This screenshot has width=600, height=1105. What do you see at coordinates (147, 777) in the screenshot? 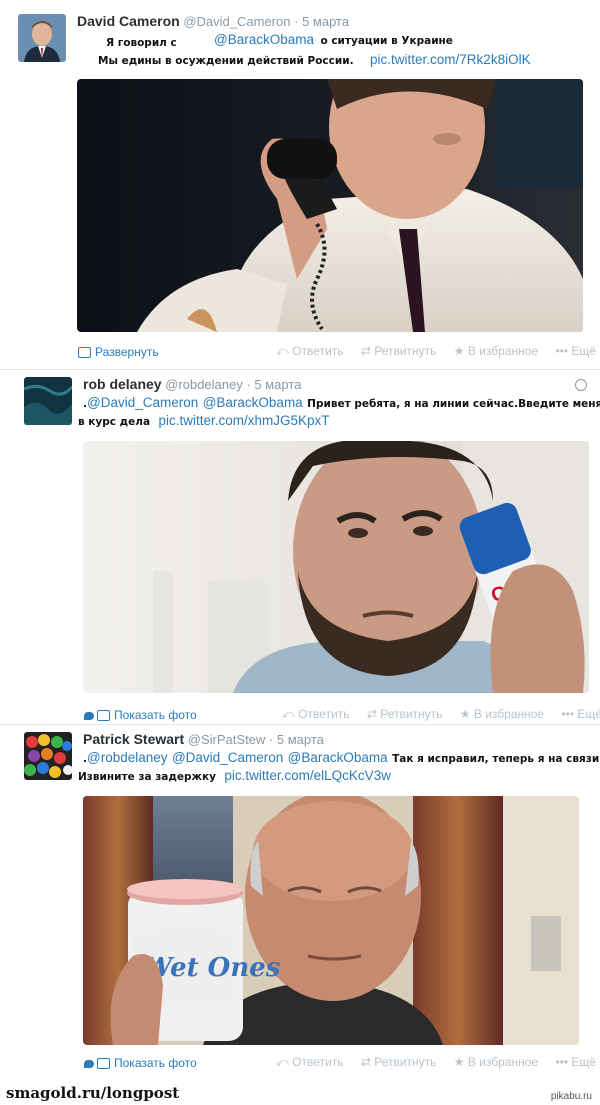
I see `tweet-text: Извините за задержку` at bounding box center [147, 777].